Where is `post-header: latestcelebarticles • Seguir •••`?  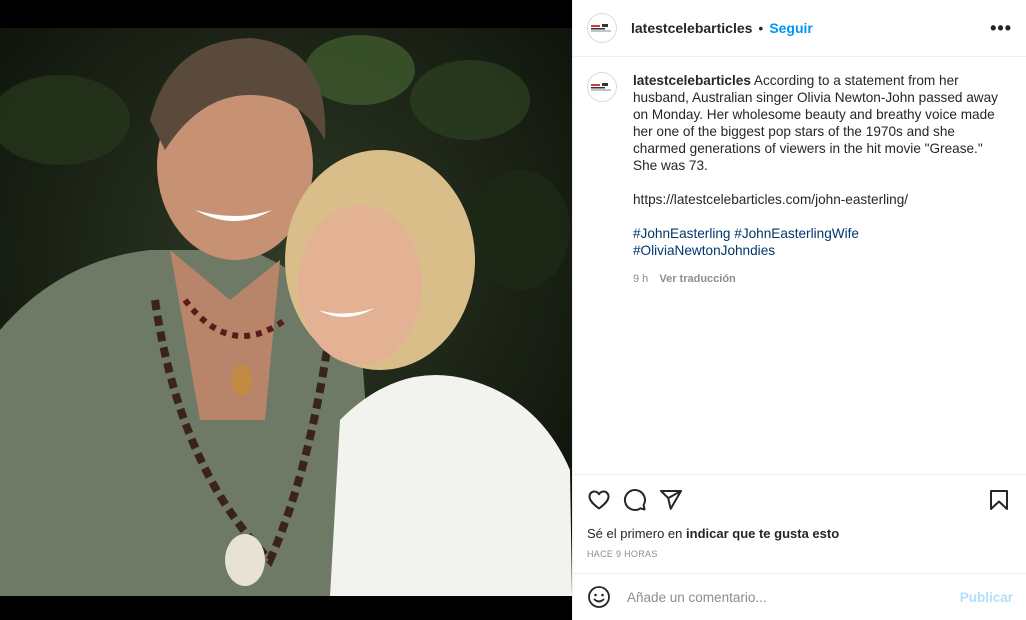 post-header: latestcelebarticles • Seguir ••• is located at coordinates (799, 28).